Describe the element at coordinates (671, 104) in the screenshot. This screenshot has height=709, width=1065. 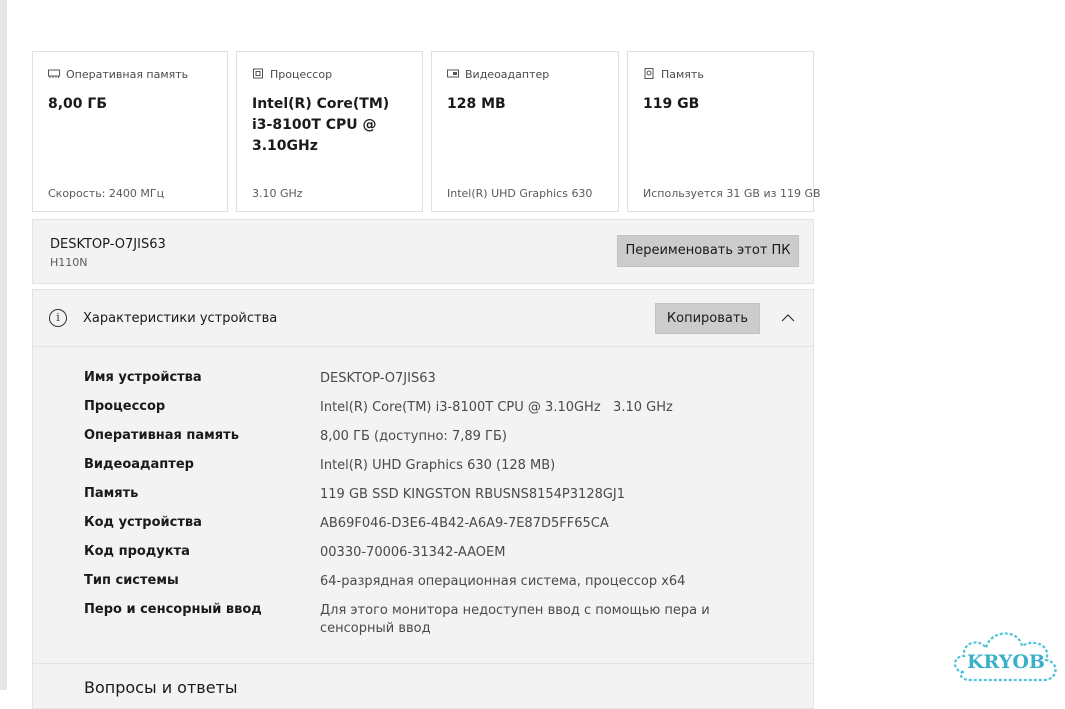
I see `card-value: 119 GB` at that location.